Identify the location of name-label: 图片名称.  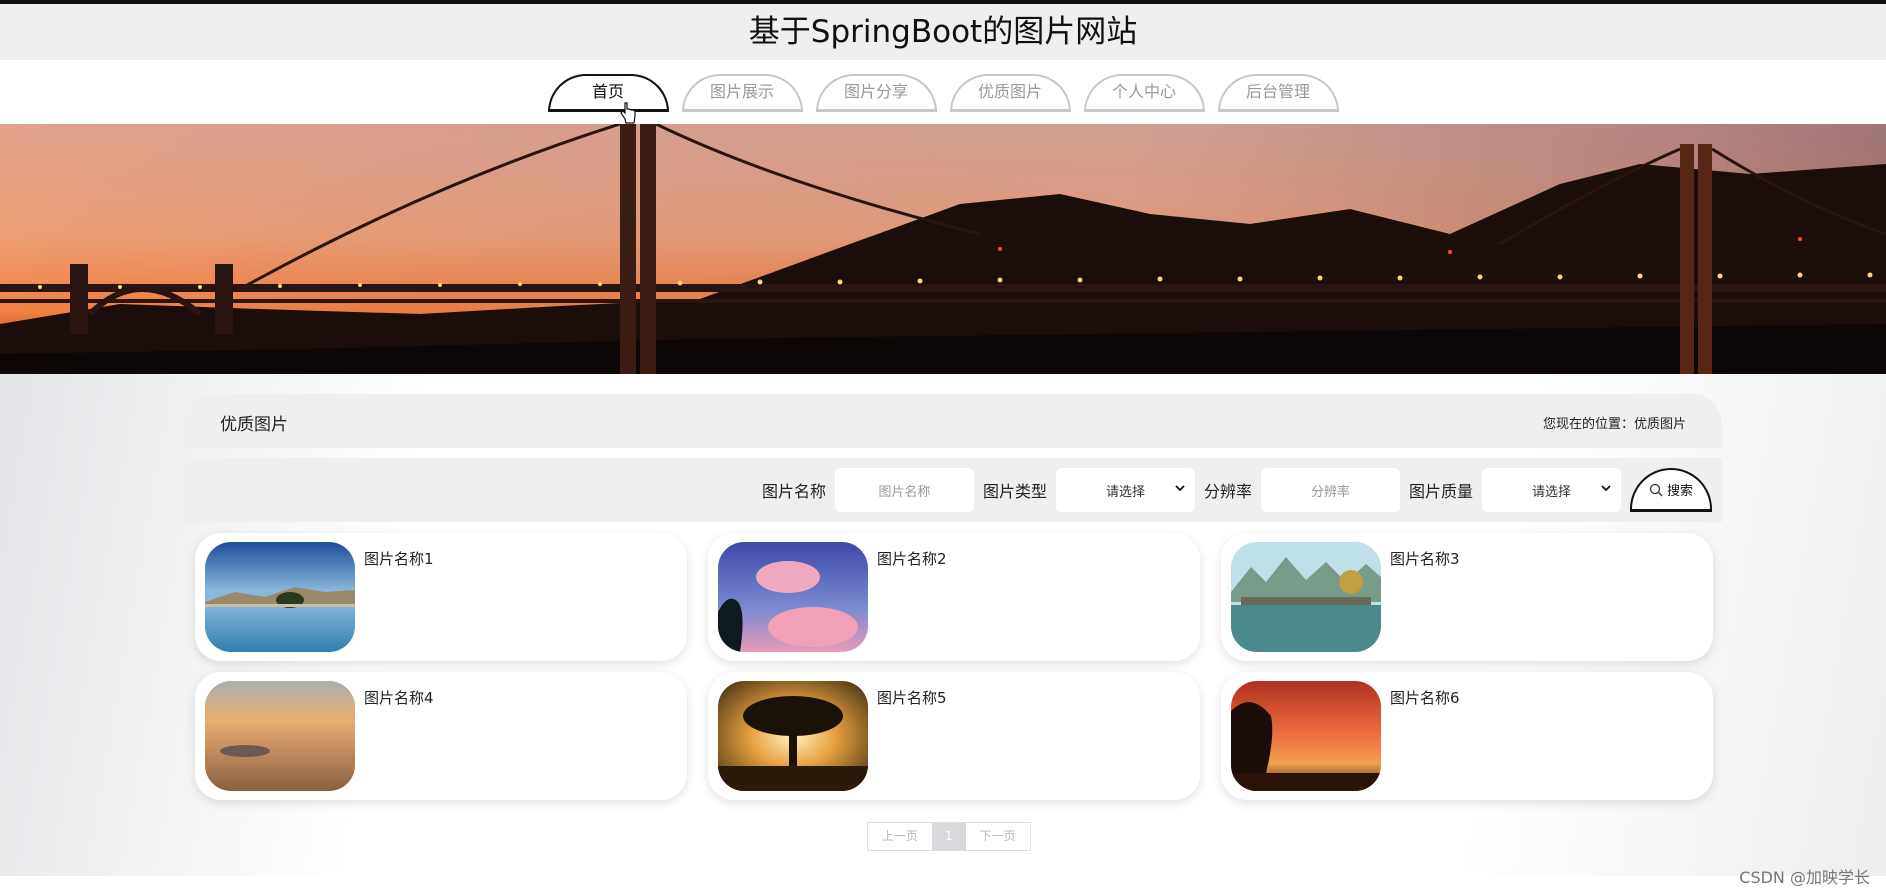
(793, 491).